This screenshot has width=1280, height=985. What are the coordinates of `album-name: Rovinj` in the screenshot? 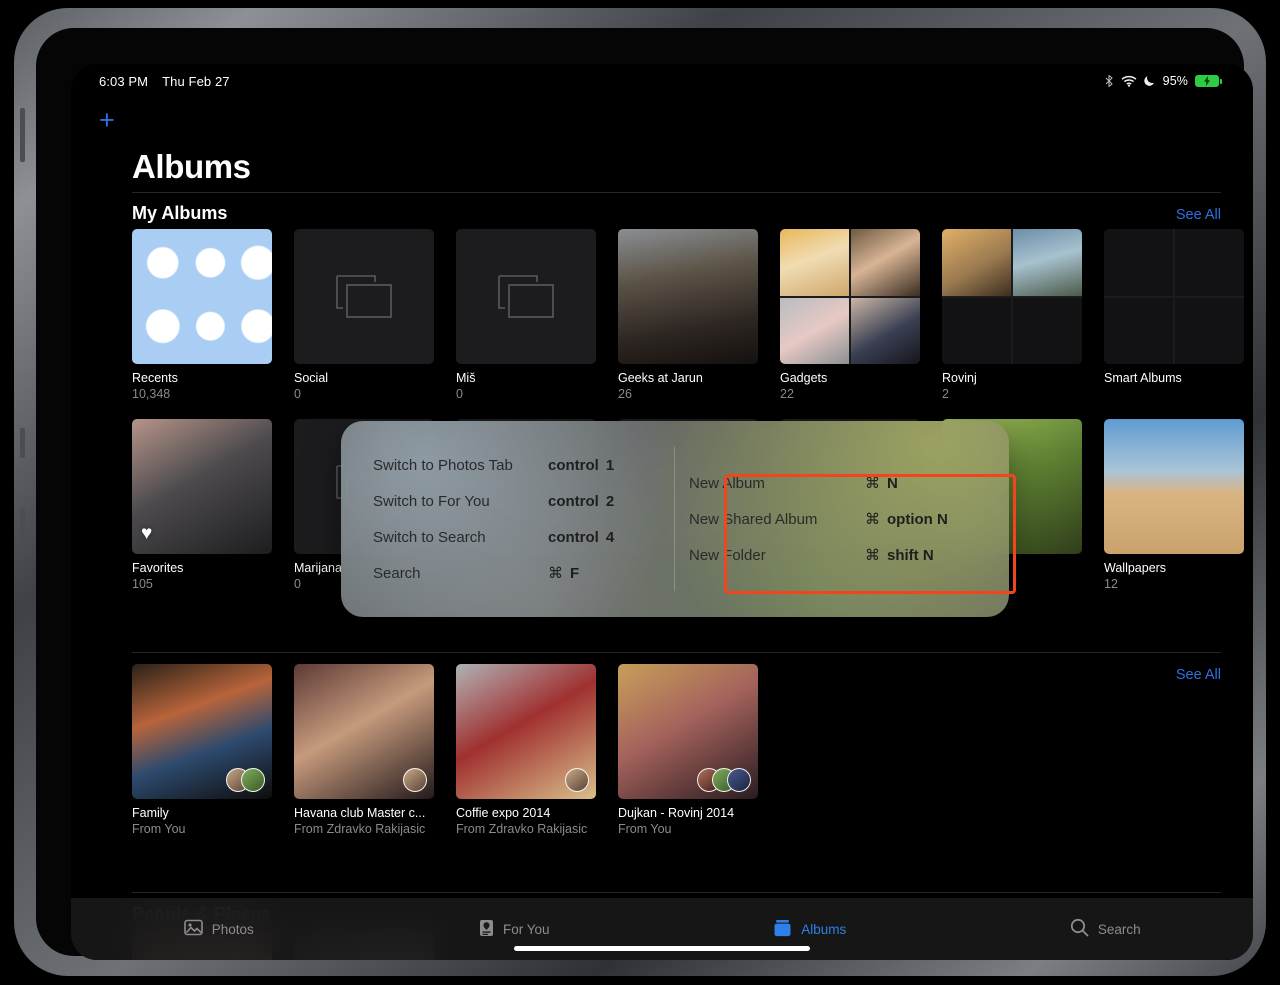 It's located at (959, 378).